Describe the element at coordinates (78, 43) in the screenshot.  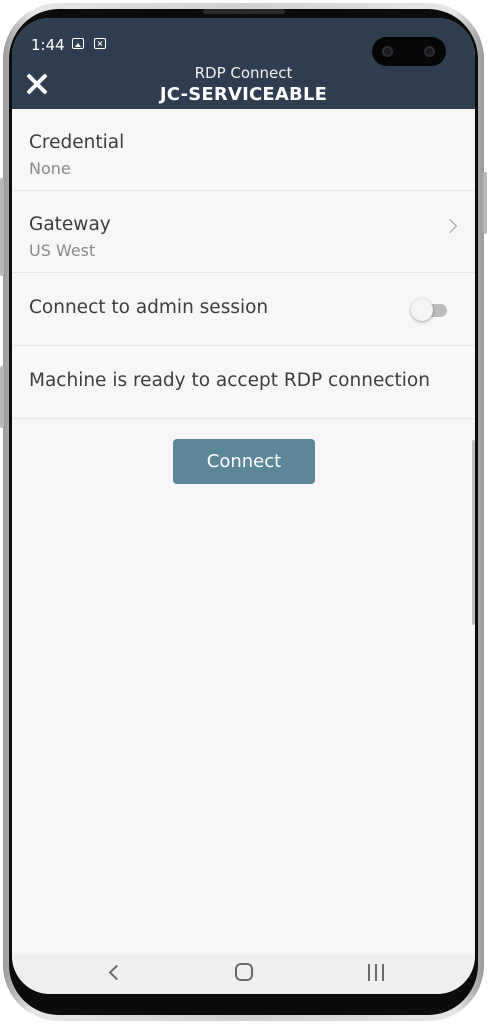
I see `image-icon` at that location.